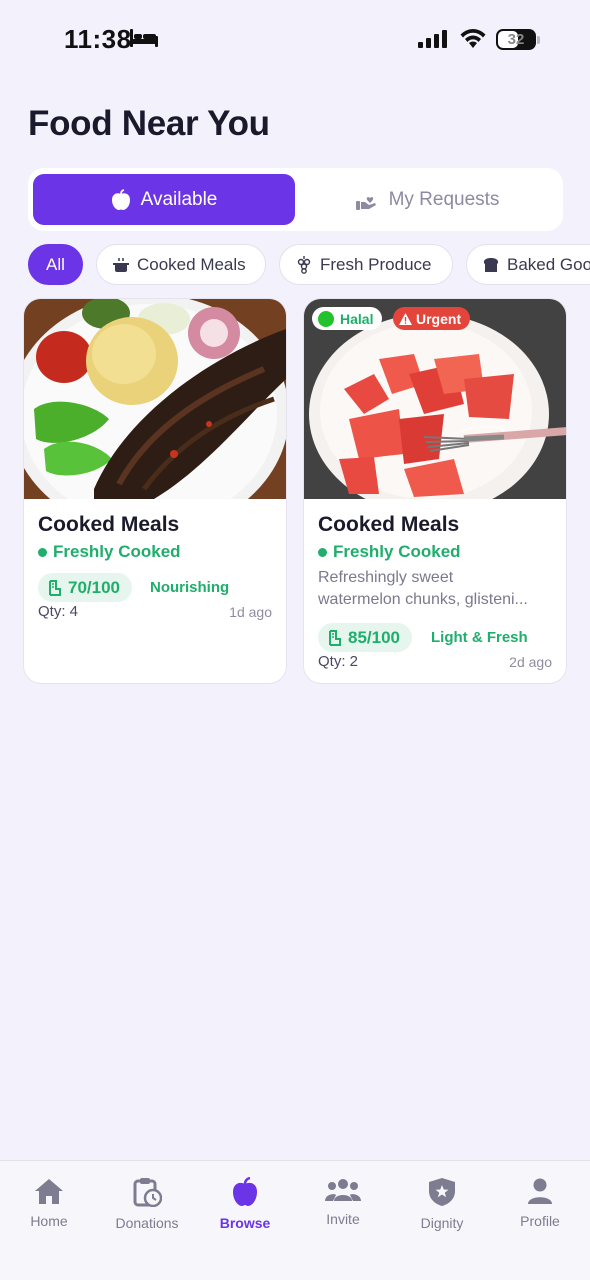  I want to click on grapes-icon, so click(304, 264).